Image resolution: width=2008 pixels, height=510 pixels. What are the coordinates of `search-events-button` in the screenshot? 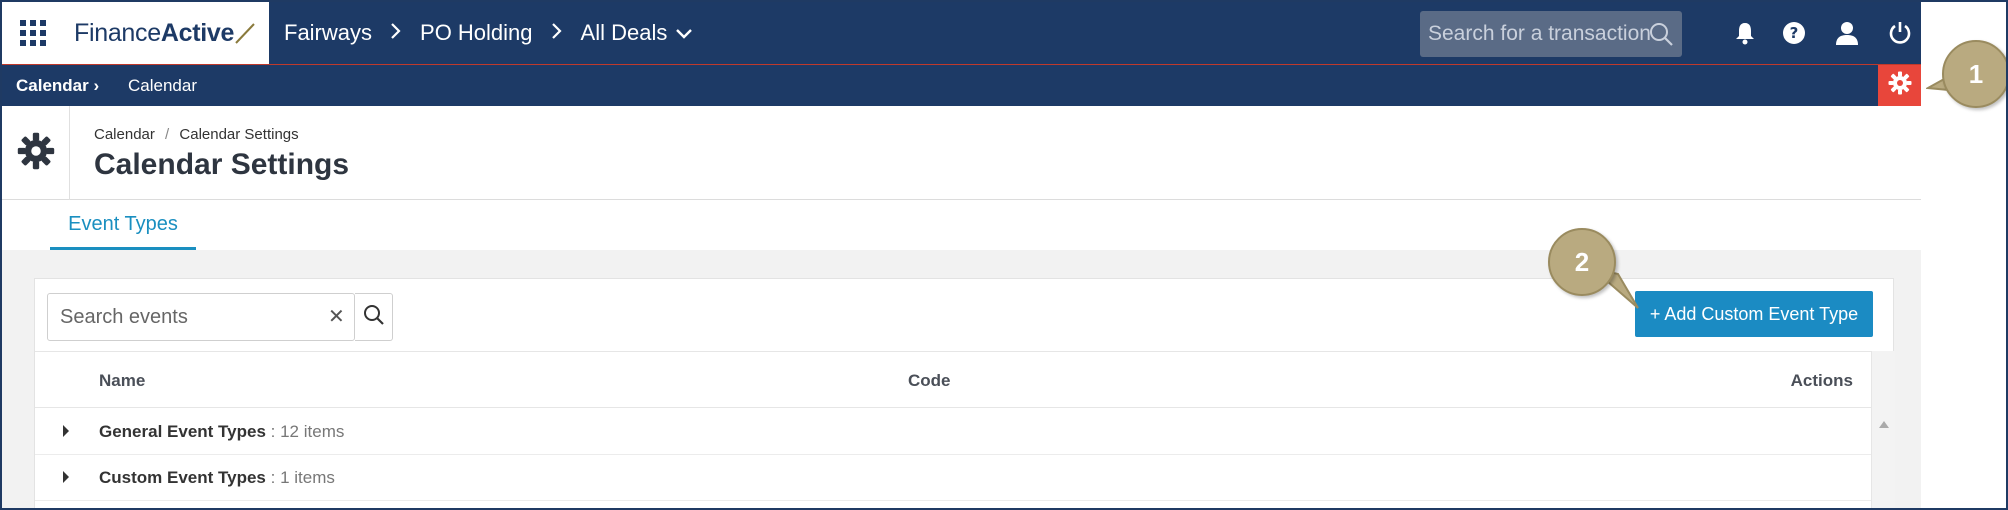 It's located at (374, 317).